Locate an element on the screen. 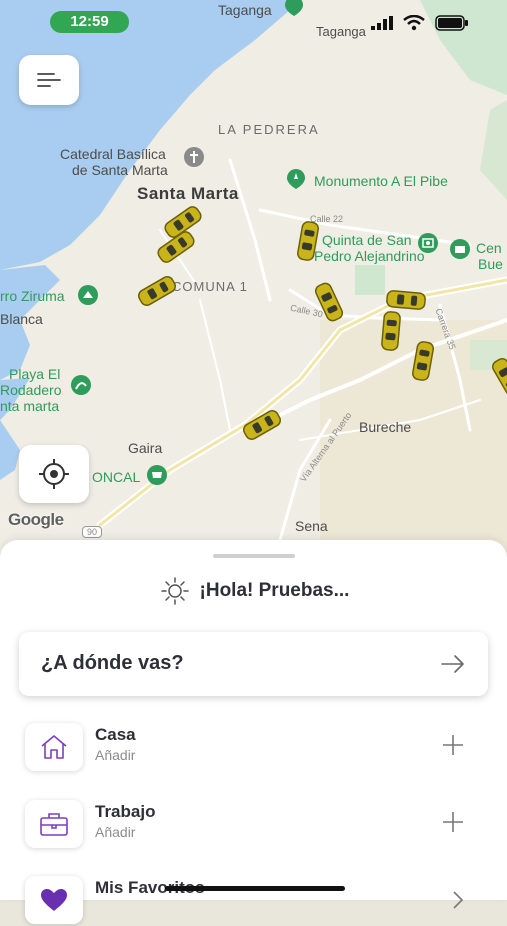 The width and height of the screenshot is (507, 926). wifi-icon is located at coordinates (414, 23).